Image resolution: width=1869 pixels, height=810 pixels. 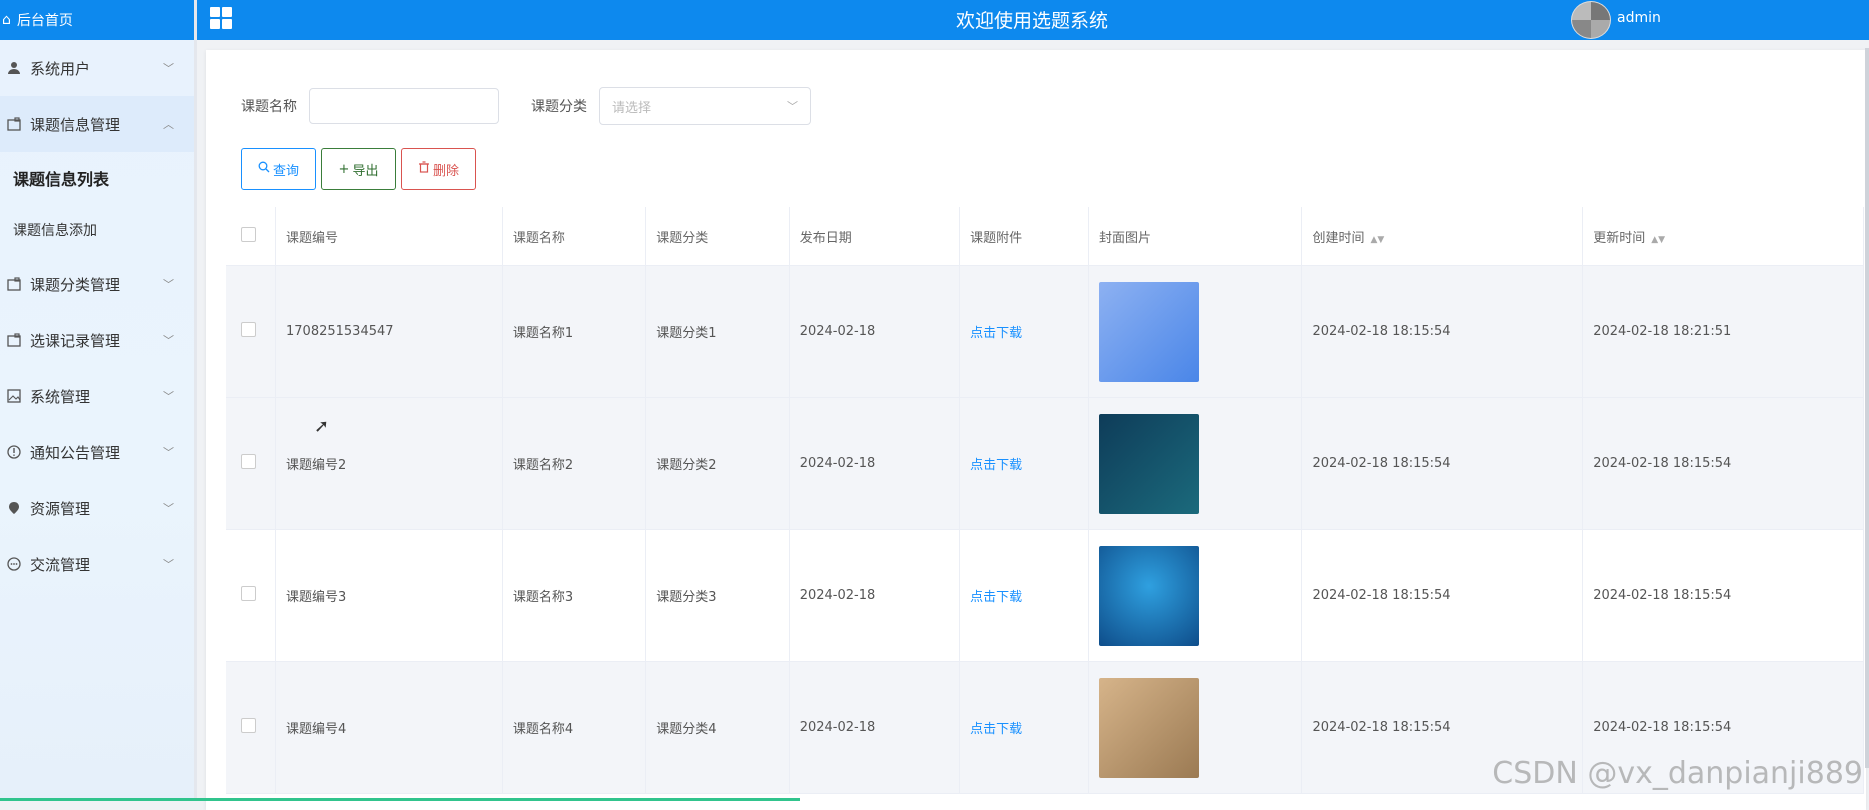 I want to click on sidebar-item-category-management: 课题分类管理 ﹀, so click(x=97, y=284).